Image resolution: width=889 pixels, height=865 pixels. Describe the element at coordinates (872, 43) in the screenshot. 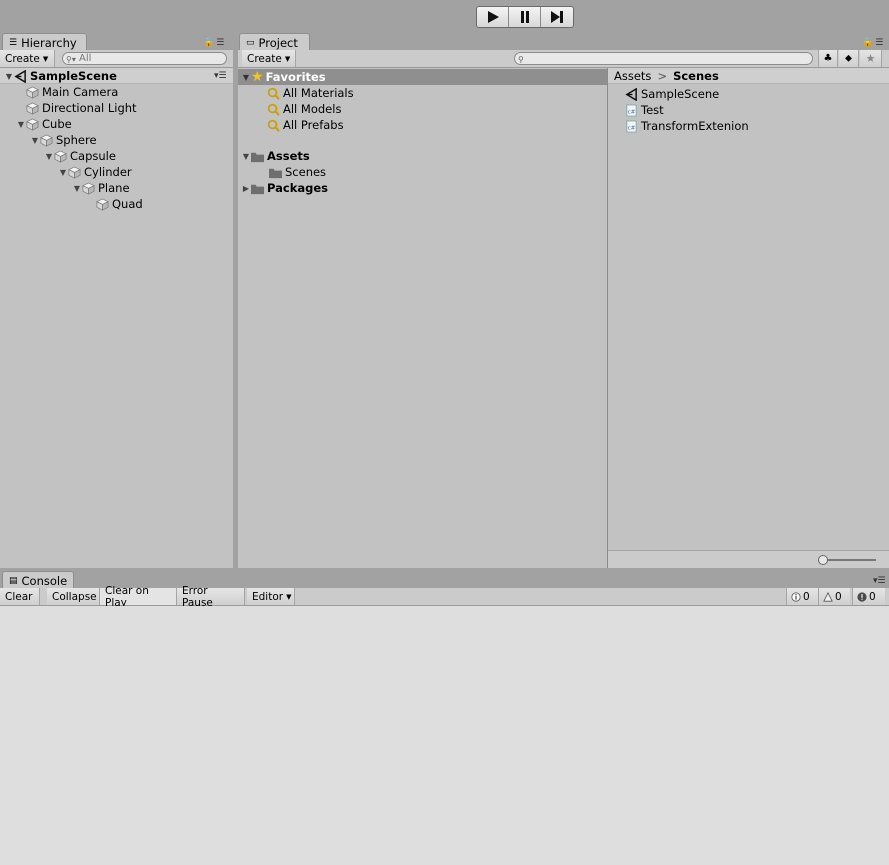

I see `project-tab-menu: 🔒 ☰` at that location.